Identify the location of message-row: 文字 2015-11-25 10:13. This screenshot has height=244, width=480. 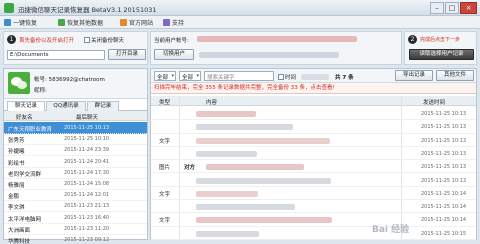
(313, 140).